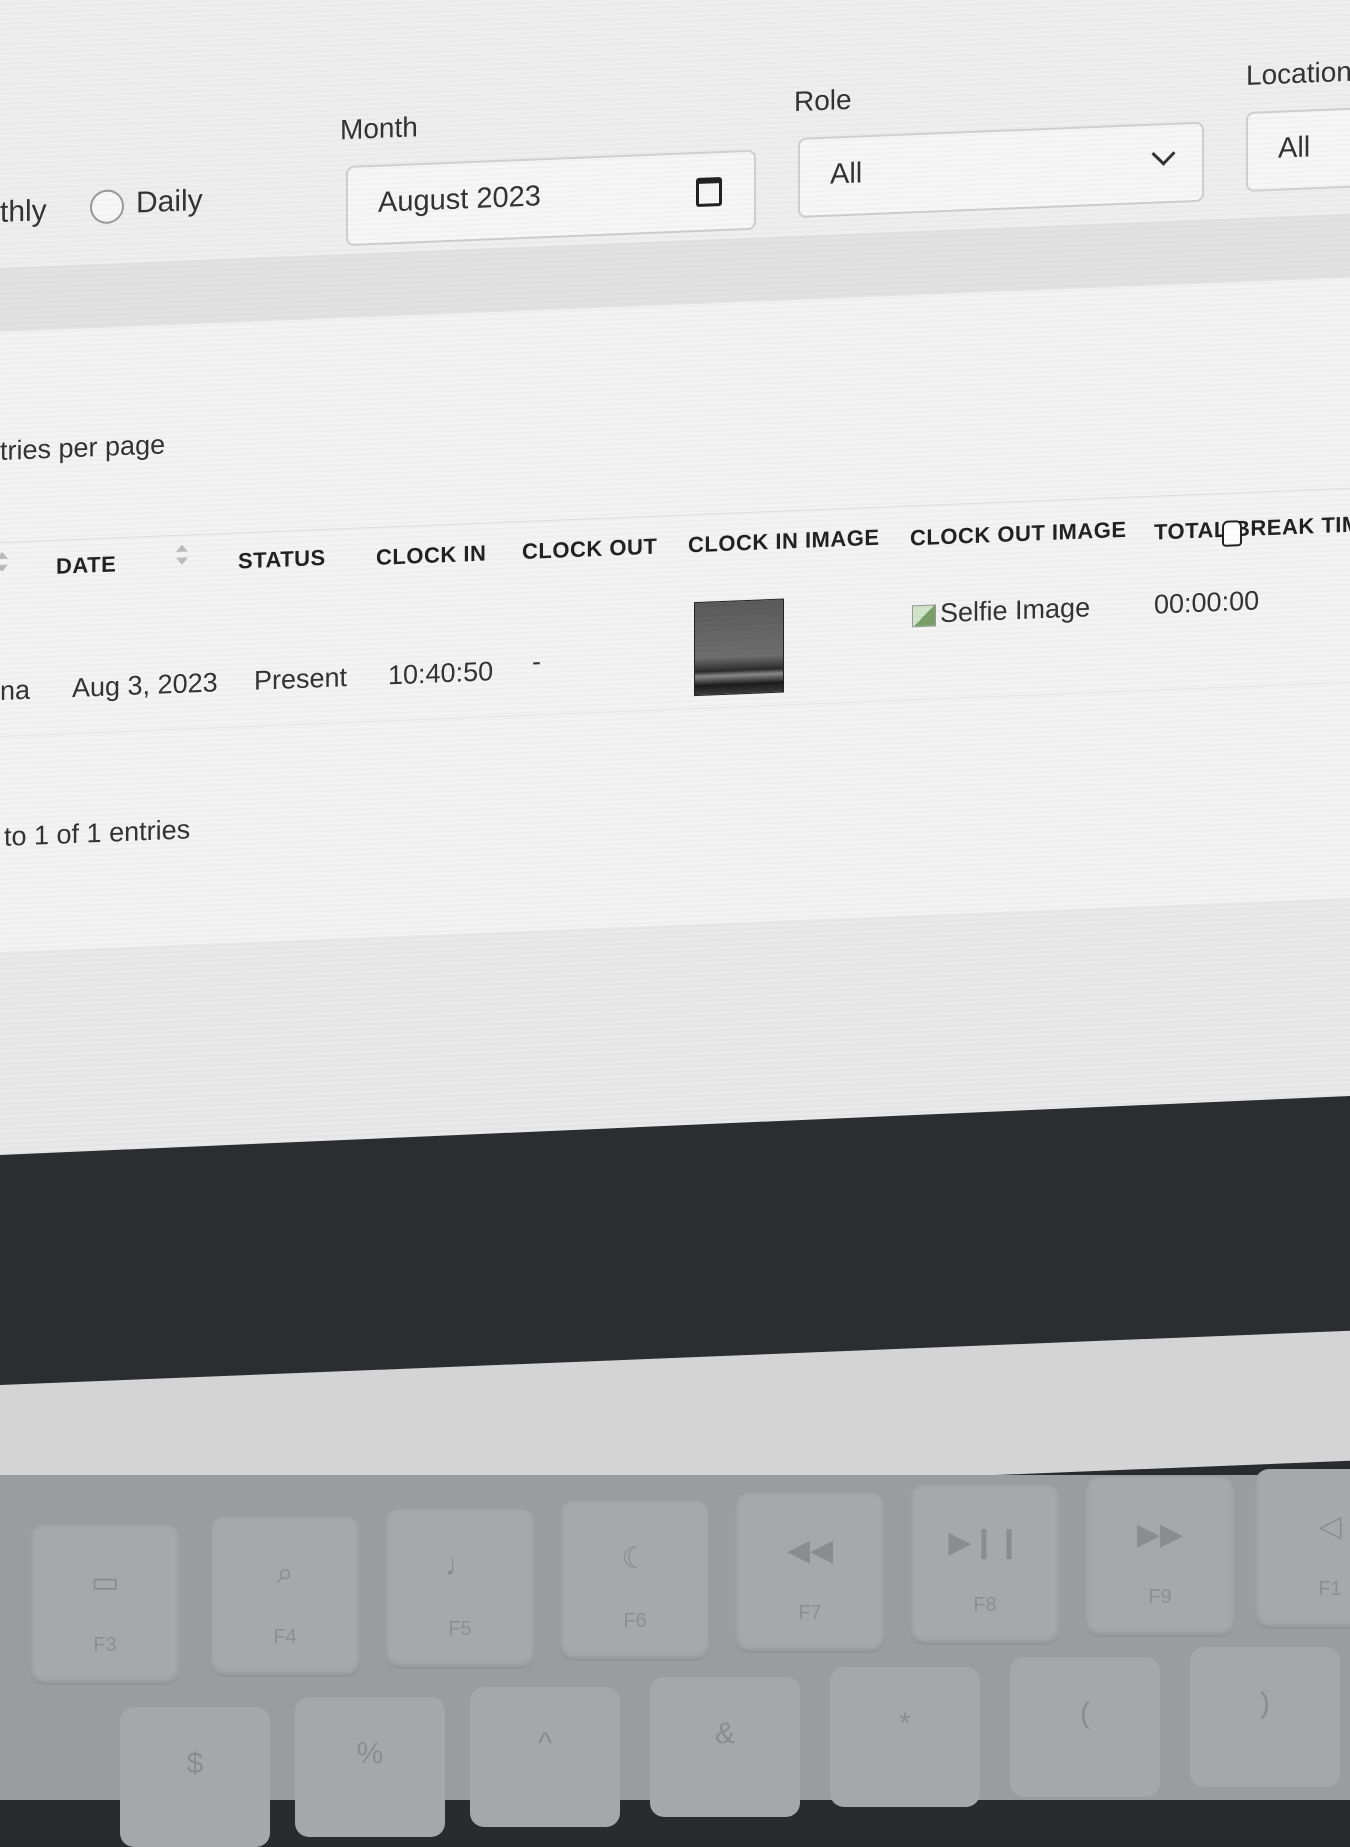 The image size is (1350, 1847). What do you see at coordinates (1302, 1549) in the screenshot?
I see `key-f10: ◁F1` at bounding box center [1302, 1549].